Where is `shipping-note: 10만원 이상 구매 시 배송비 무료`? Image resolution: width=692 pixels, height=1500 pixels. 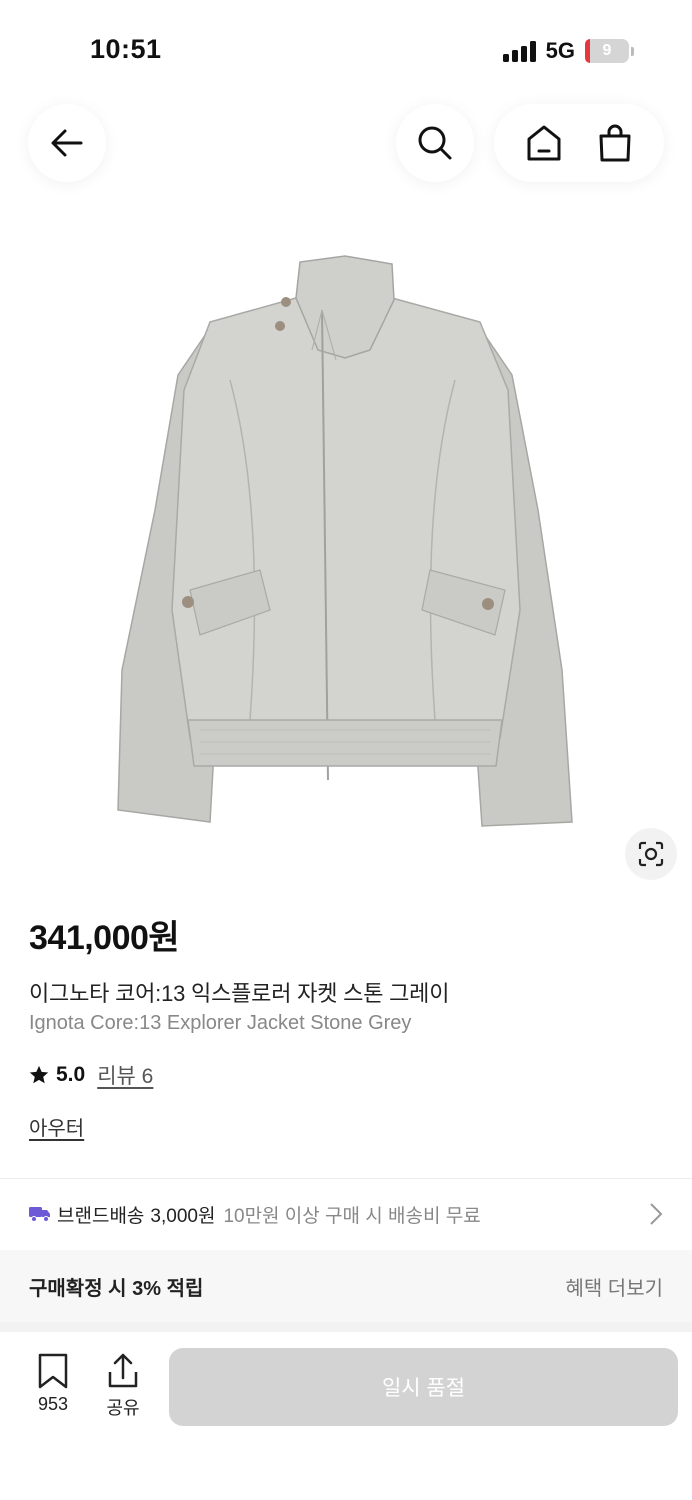 shipping-note: 10만원 이상 구매 시 배송비 무료 is located at coordinates (352, 1216).